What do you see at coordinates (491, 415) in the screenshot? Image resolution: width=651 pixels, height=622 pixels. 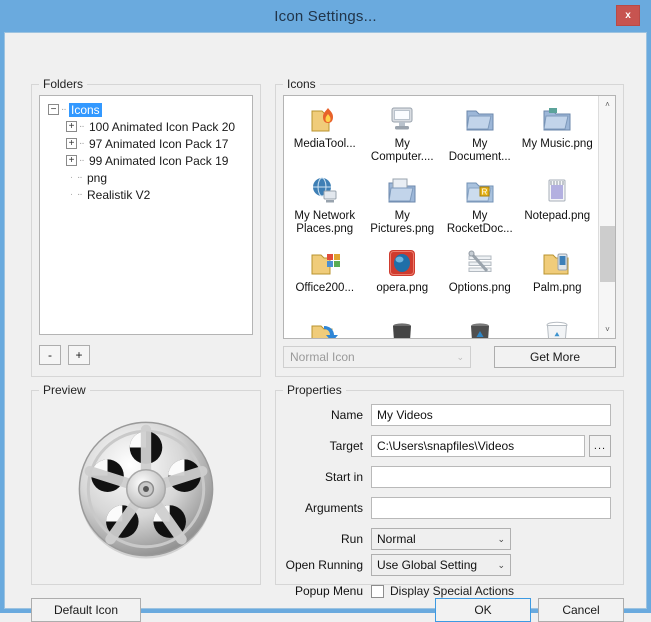 I see `name-input: My Videos` at bounding box center [491, 415].